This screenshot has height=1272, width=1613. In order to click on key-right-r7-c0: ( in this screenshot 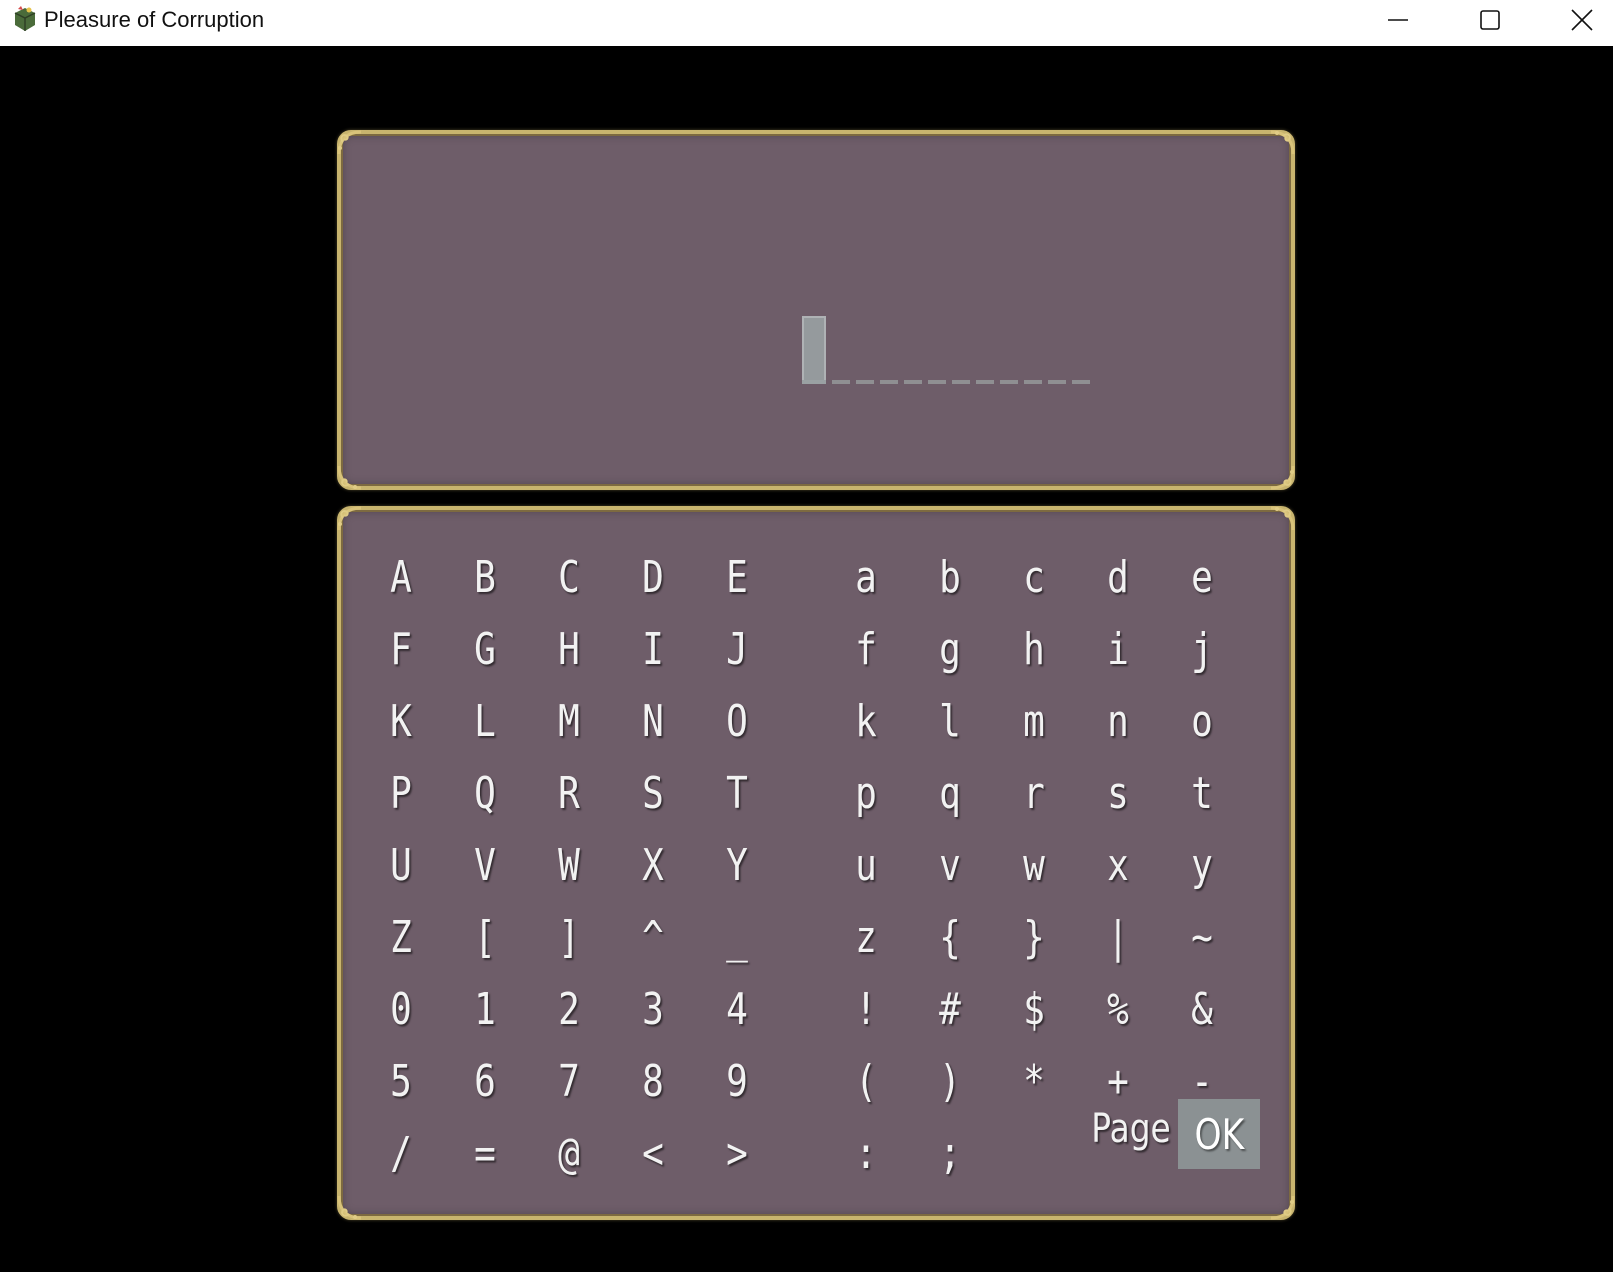, I will do `click(865, 1081)`.